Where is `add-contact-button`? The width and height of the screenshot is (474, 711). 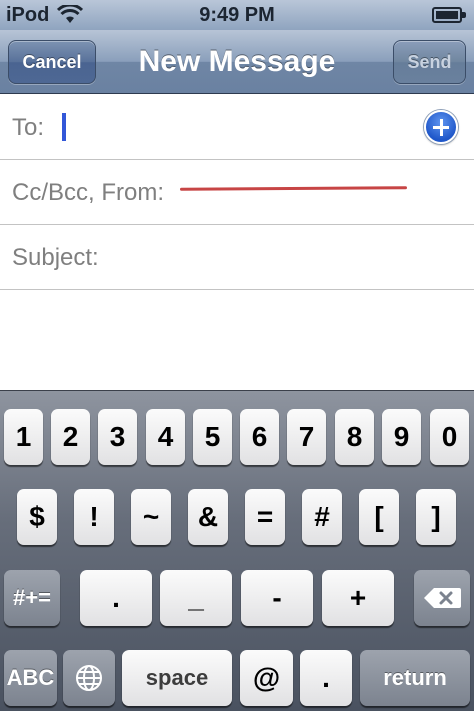
add-contact-button is located at coordinates (441, 127).